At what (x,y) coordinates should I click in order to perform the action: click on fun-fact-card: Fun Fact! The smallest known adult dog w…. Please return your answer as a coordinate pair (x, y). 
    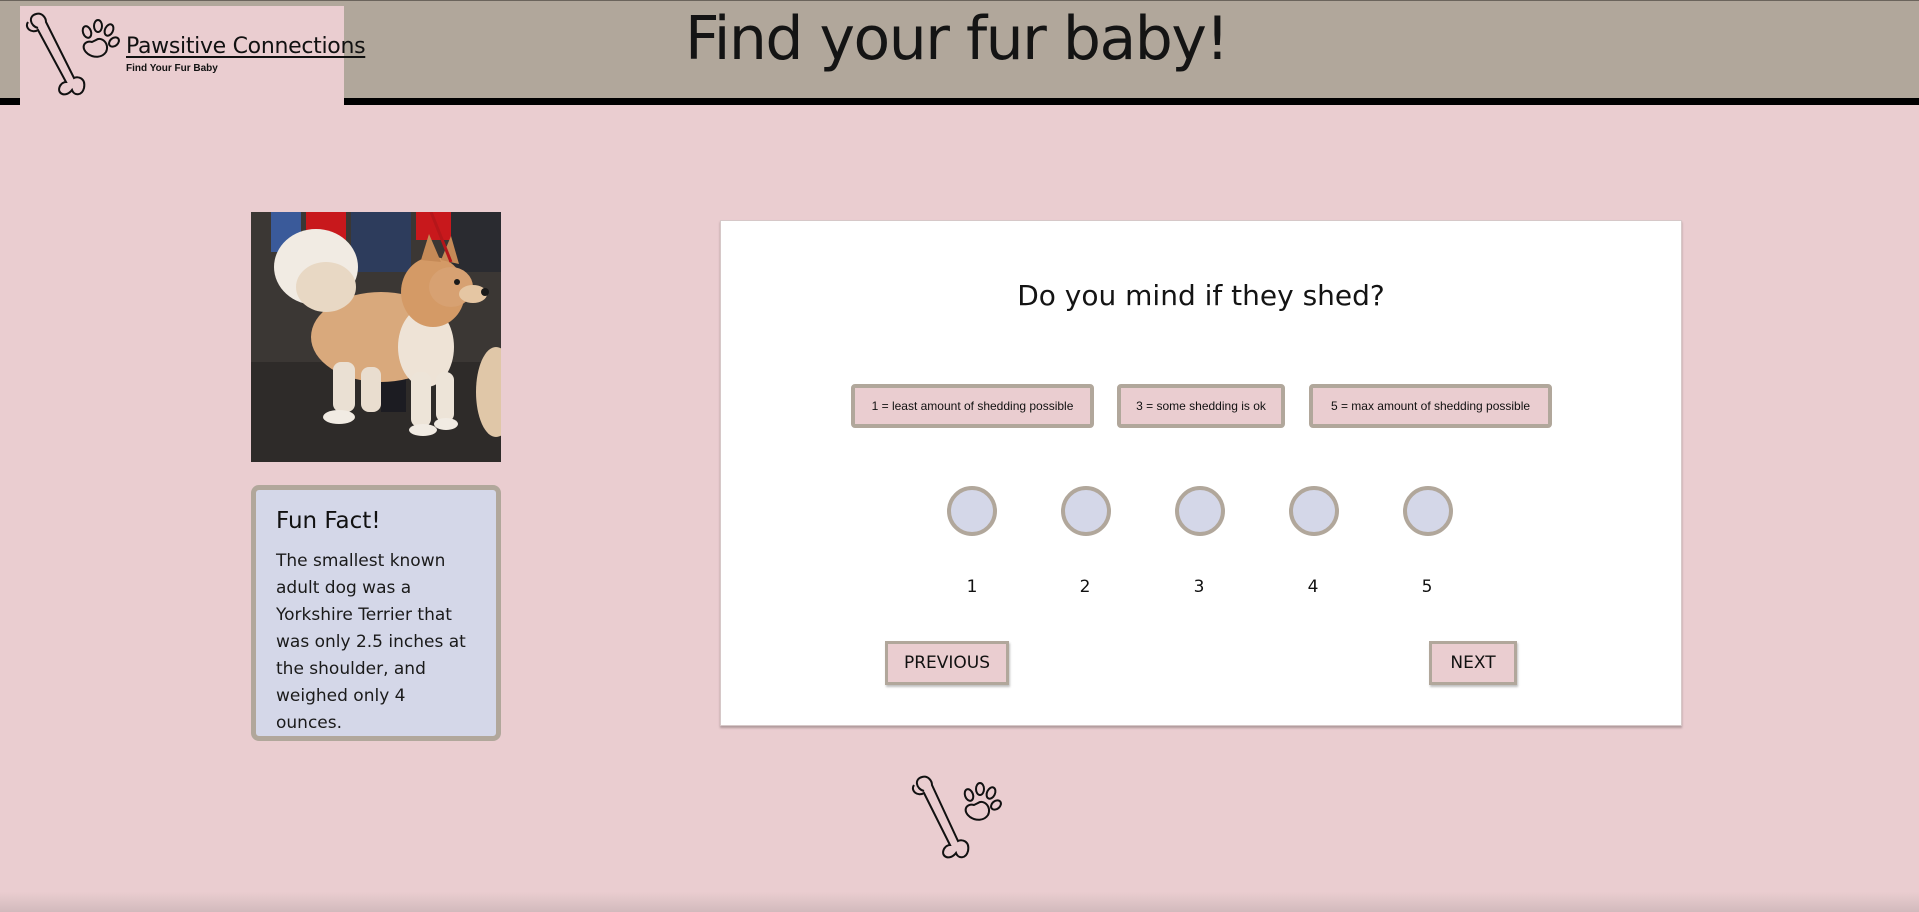
    Looking at the image, I should click on (376, 613).